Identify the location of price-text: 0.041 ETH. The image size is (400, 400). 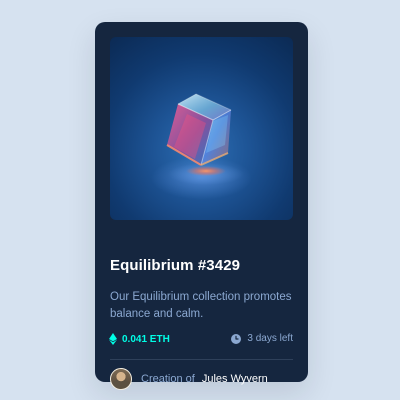
(146, 339).